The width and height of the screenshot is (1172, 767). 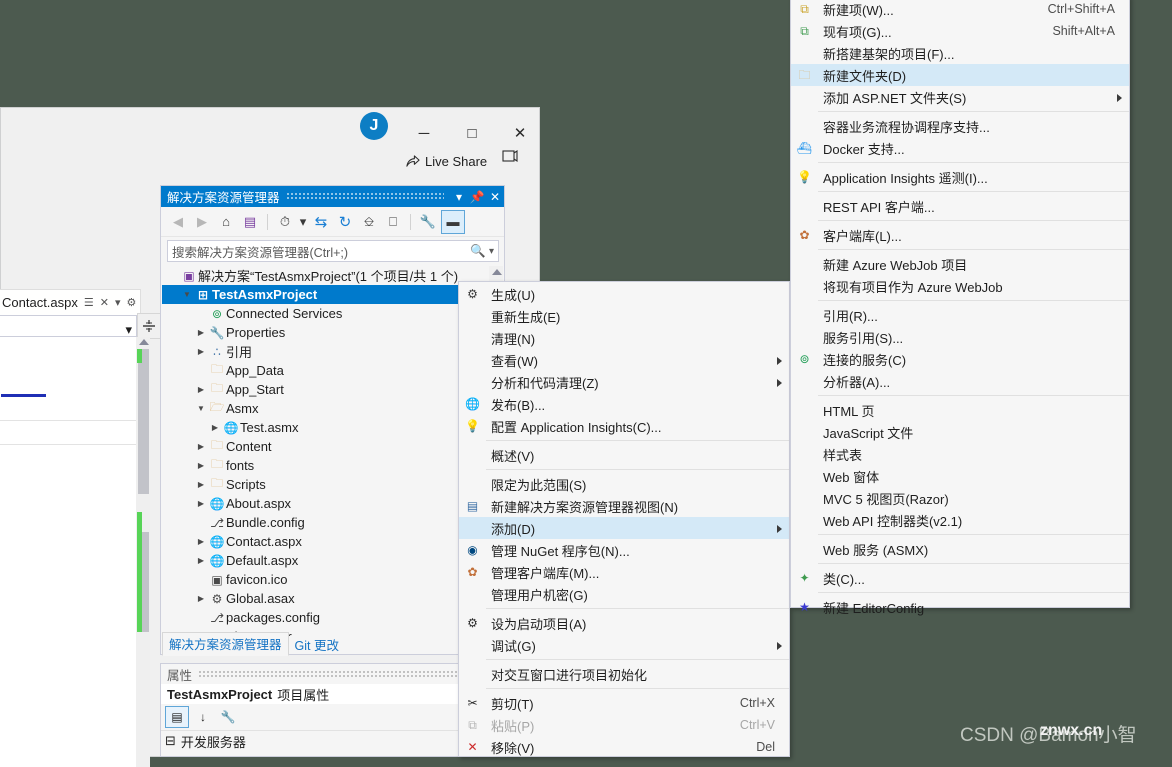 I want to click on editor-tab-contact-aspx: Contact.aspx ☰ ✕ ▾ ⚙, so click(x=71, y=302).